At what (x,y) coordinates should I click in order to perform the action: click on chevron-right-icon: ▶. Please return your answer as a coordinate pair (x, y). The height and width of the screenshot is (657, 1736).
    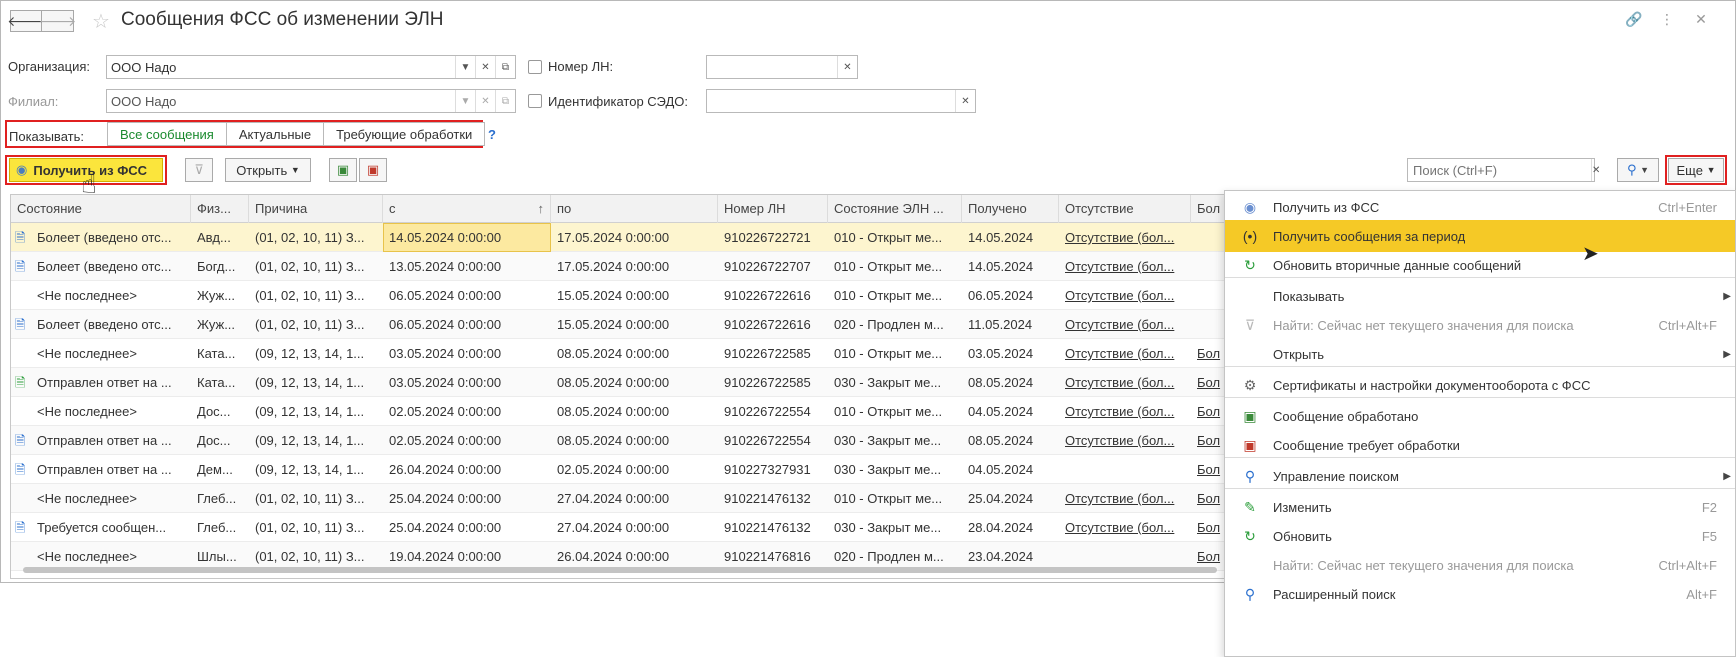
    Looking at the image, I should click on (1727, 354).